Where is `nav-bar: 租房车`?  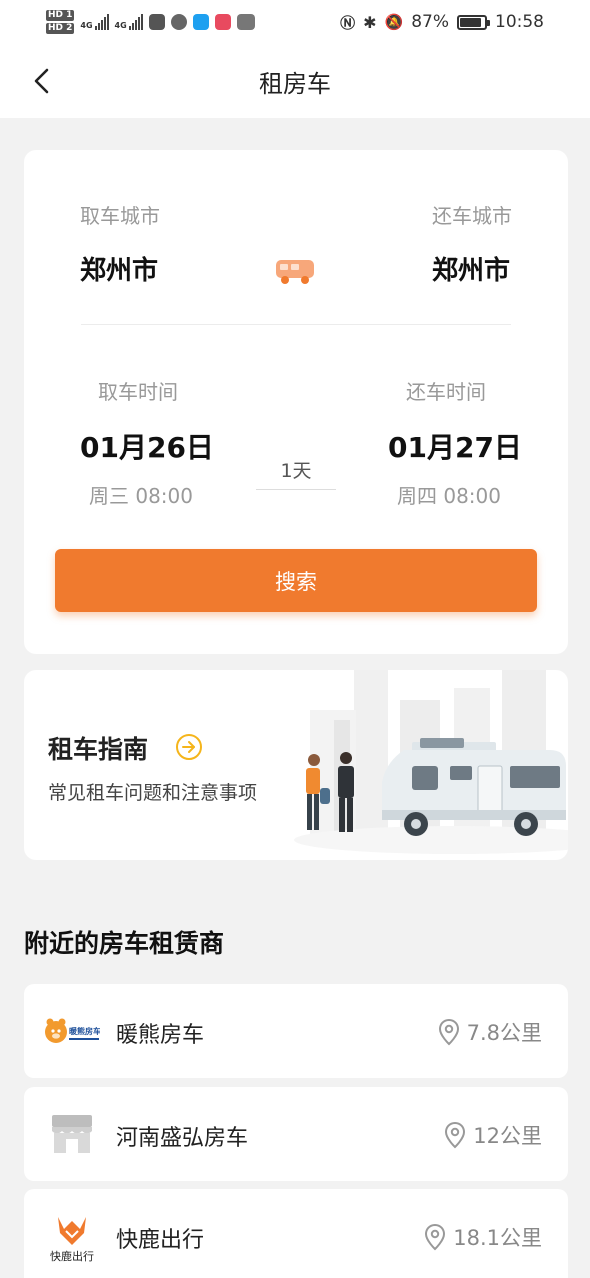 nav-bar: 租房车 is located at coordinates (295, 81).